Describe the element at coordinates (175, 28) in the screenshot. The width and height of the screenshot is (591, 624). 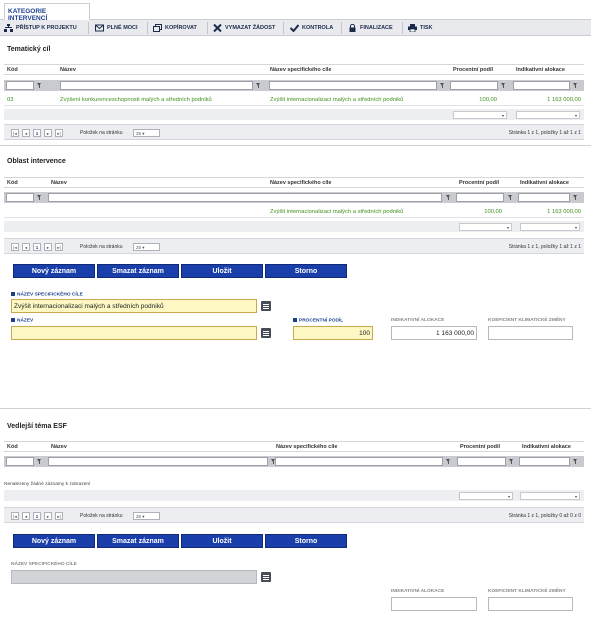
I see `kopirovat-button: KOPÍROVAT` at that location.